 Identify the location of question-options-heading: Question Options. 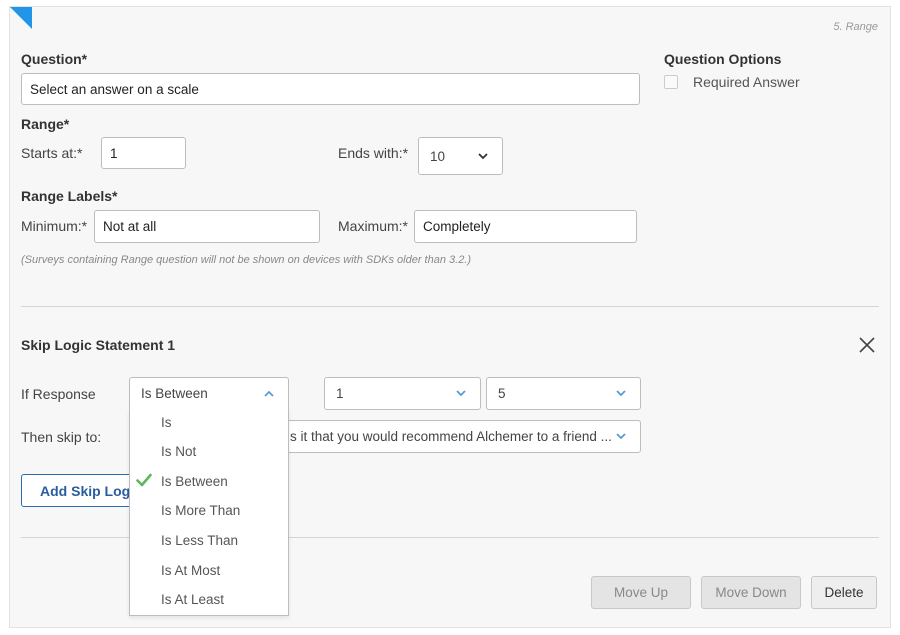
(723, 59).